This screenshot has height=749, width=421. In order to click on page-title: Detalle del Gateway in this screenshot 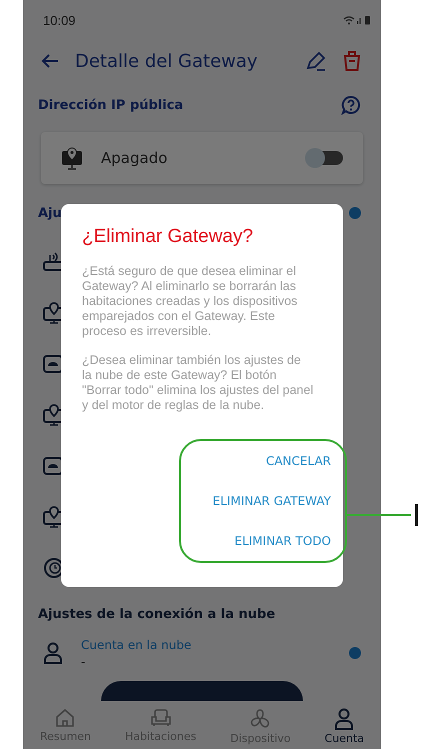, I will do `click(167, 61)`.